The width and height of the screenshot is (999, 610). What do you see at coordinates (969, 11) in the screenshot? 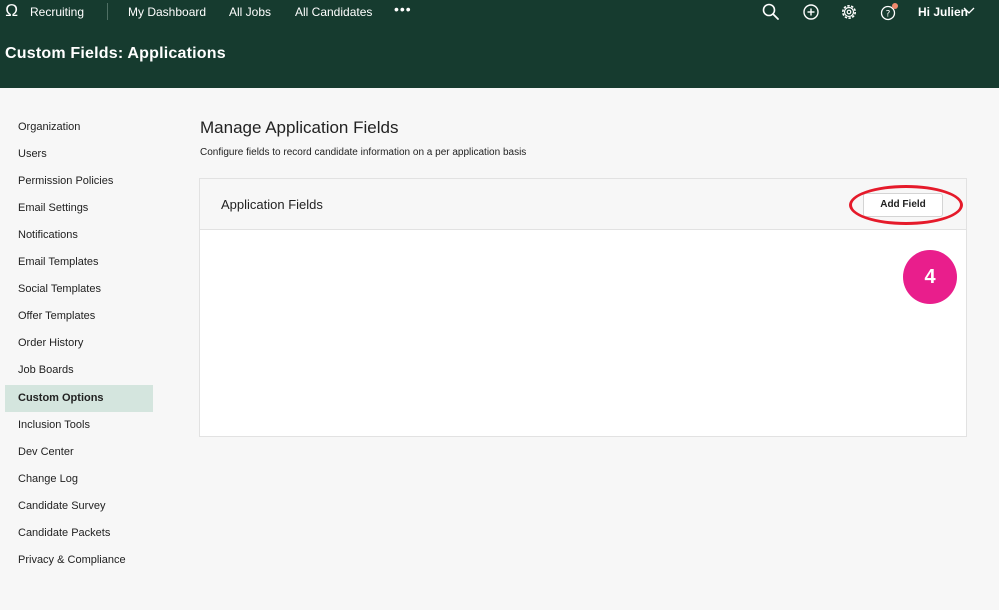
I see `chevron-down-icon` at bounding box center [969, 11].